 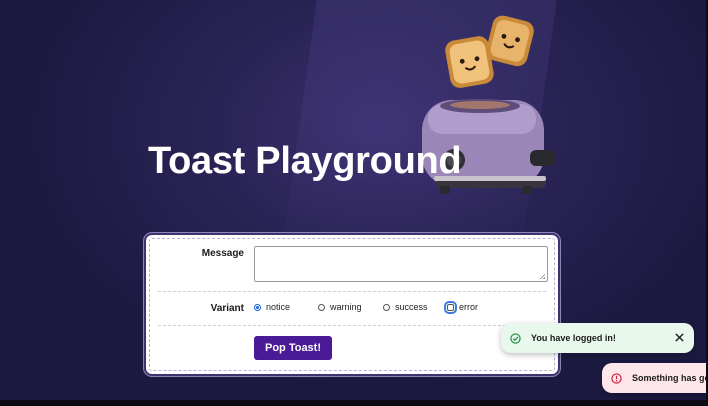 What do you see at coordinates (573, 338) in the screenshot?
I see `toast-message: You have logged in!` at bounding box center [573, 338].